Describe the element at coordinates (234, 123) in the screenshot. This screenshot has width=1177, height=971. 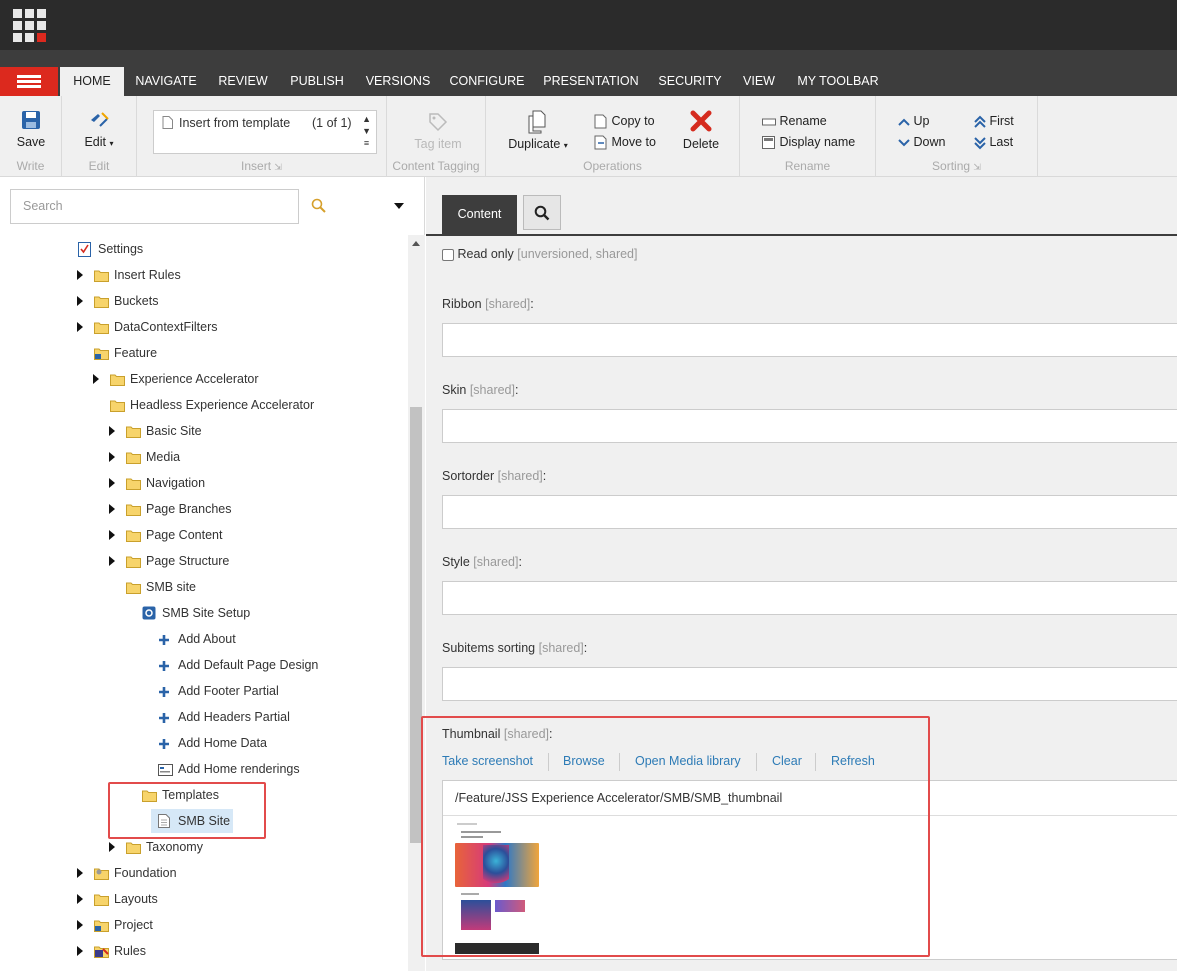
I see `insert-from-template-item: Insert from template` at that location.